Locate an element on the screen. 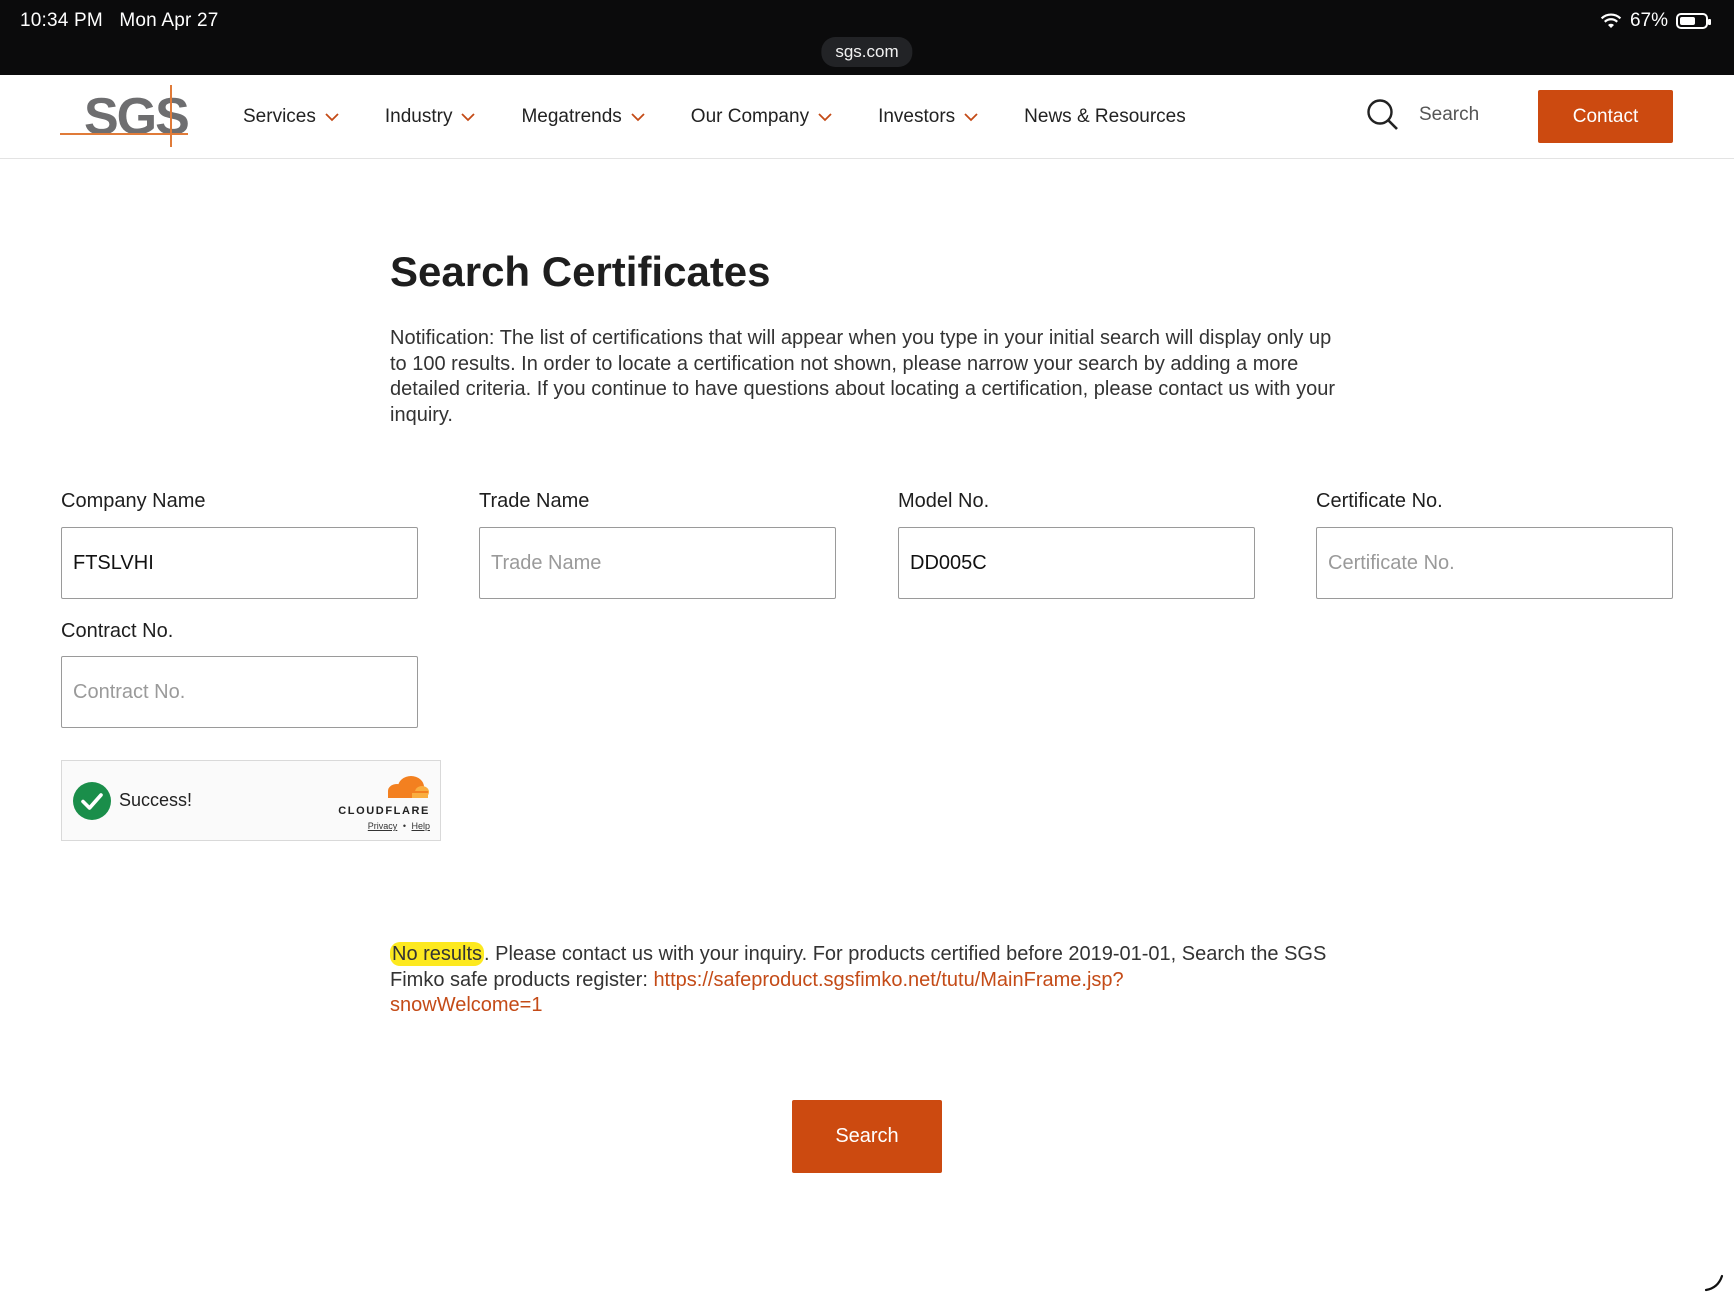 This screenshot has width=1734, height=1300. status-time: 10:34 PM Mon Apr 27 is located at coordinates (119, 21).